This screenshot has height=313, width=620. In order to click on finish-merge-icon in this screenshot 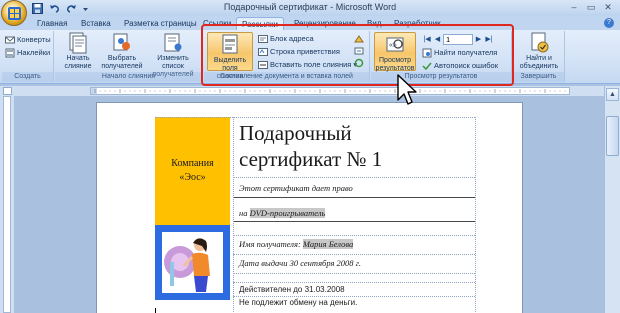, I will do `click(539, 43)`.